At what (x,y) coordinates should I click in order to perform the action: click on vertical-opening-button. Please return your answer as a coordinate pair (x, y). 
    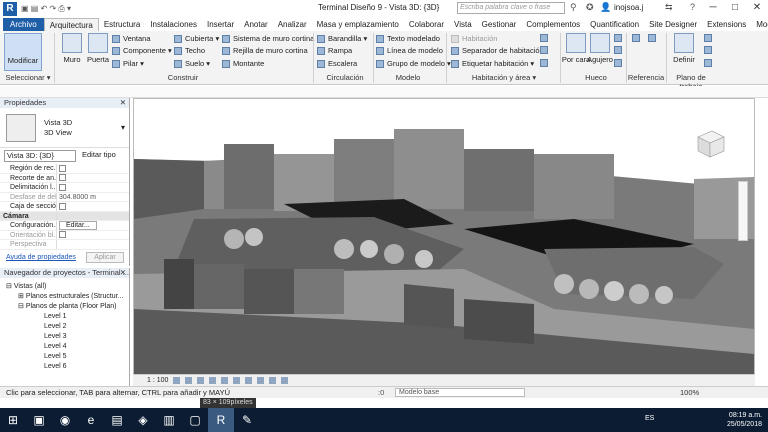
    Looking at the image, I should click on (619, 50).